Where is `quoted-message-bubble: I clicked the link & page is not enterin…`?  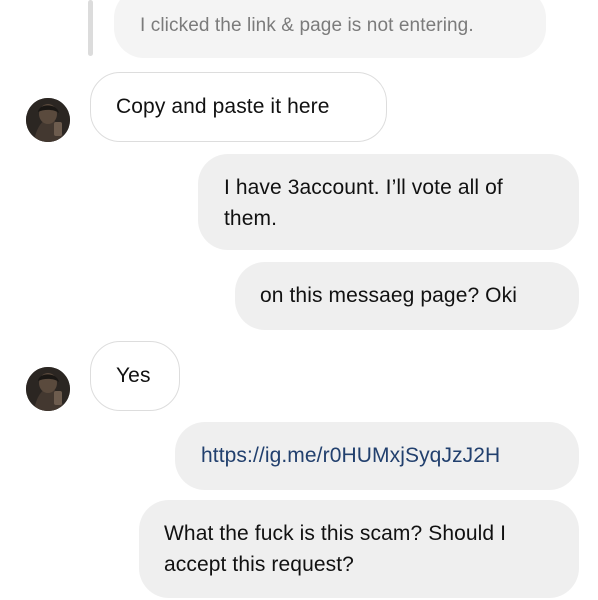 quoted-message-bubble: I clicked the link & page is not enterin… is located at coordinates (330, 29).